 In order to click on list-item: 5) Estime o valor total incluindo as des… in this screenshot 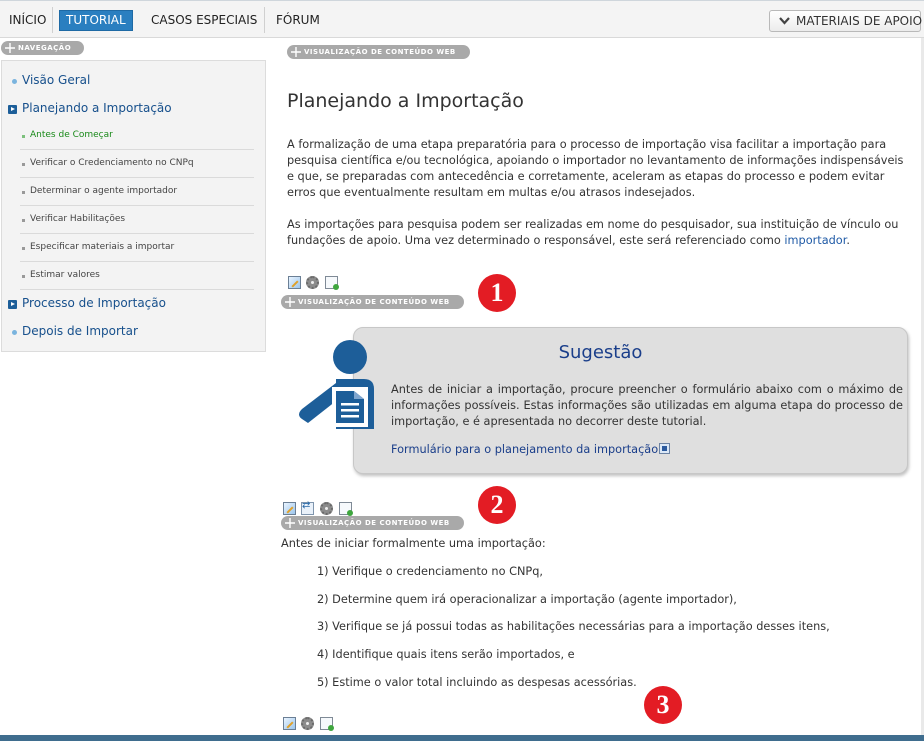, I will do `click(477, 682)`.